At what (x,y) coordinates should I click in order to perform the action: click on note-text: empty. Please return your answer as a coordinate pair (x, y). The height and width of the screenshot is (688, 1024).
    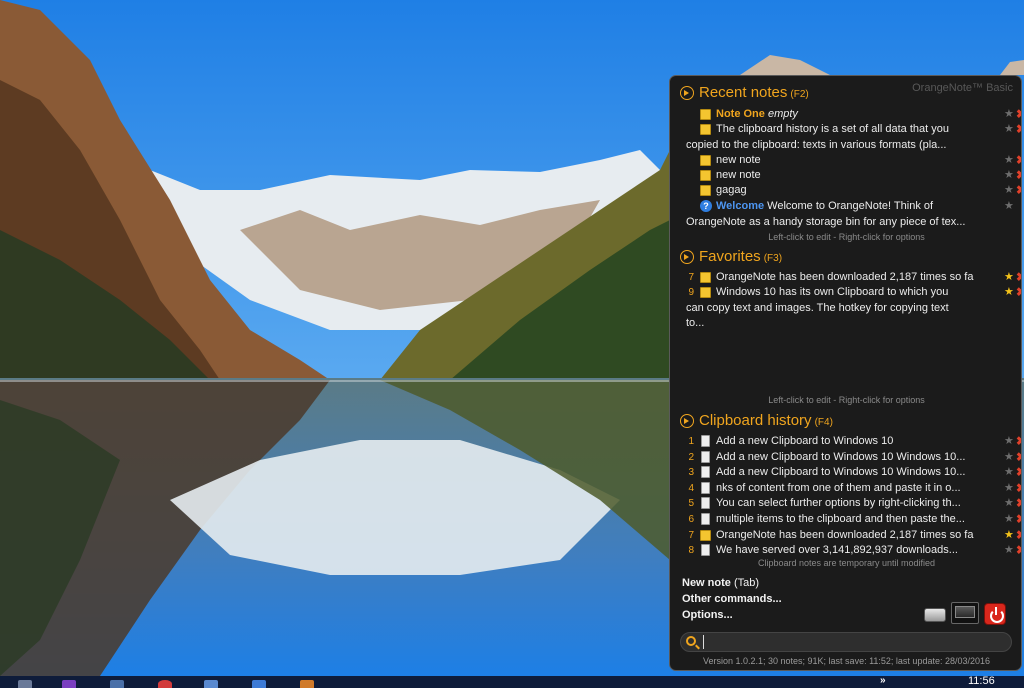
    Looking at the image, I should click on (782, 114).